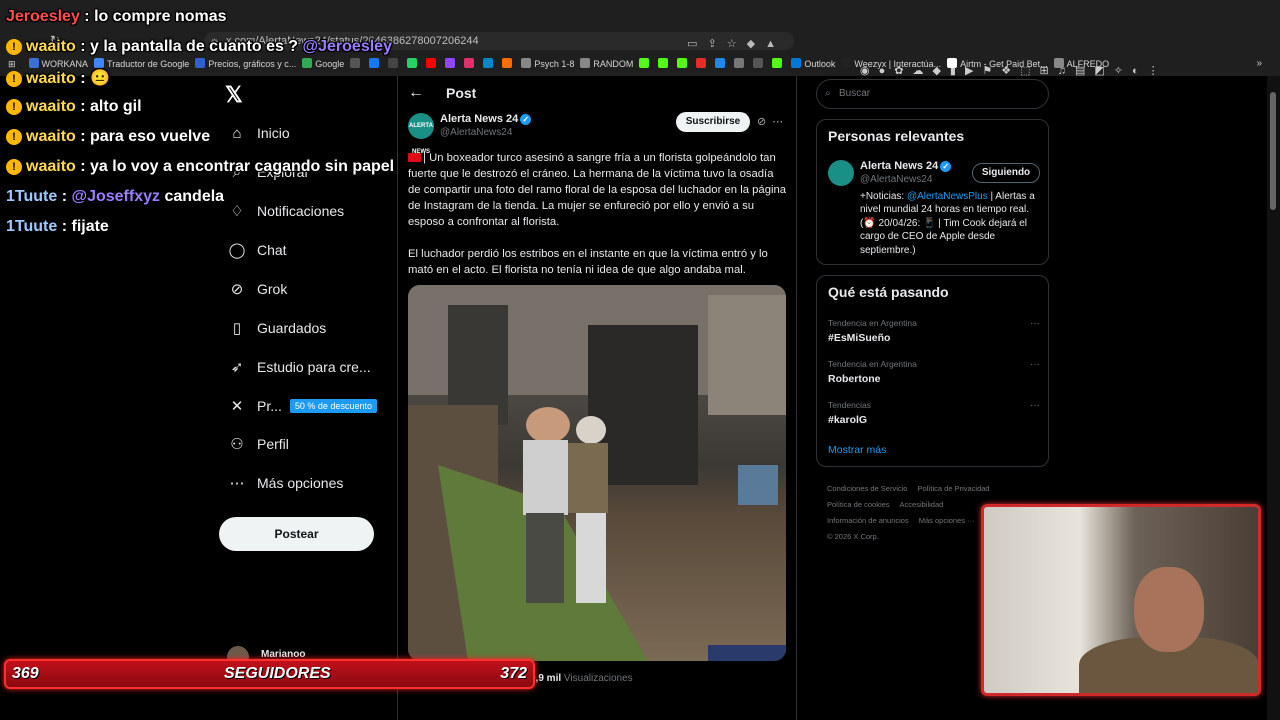 Image resolution: width=1280 pixels, height=720 pixels. What do you see at coordinates (713, 122) in the screenshot?
I see `subscribe-button: Suscribirse` at bounding box center [713, 122].